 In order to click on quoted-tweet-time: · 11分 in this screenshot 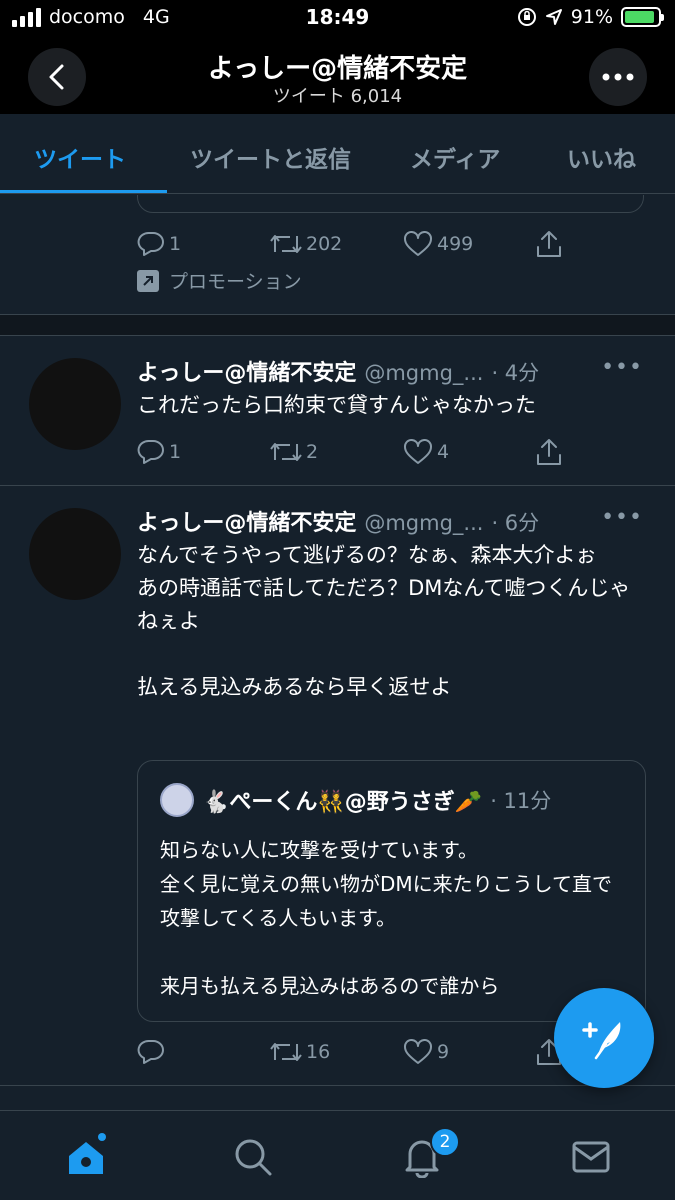, I will do `click(521, 801)`.